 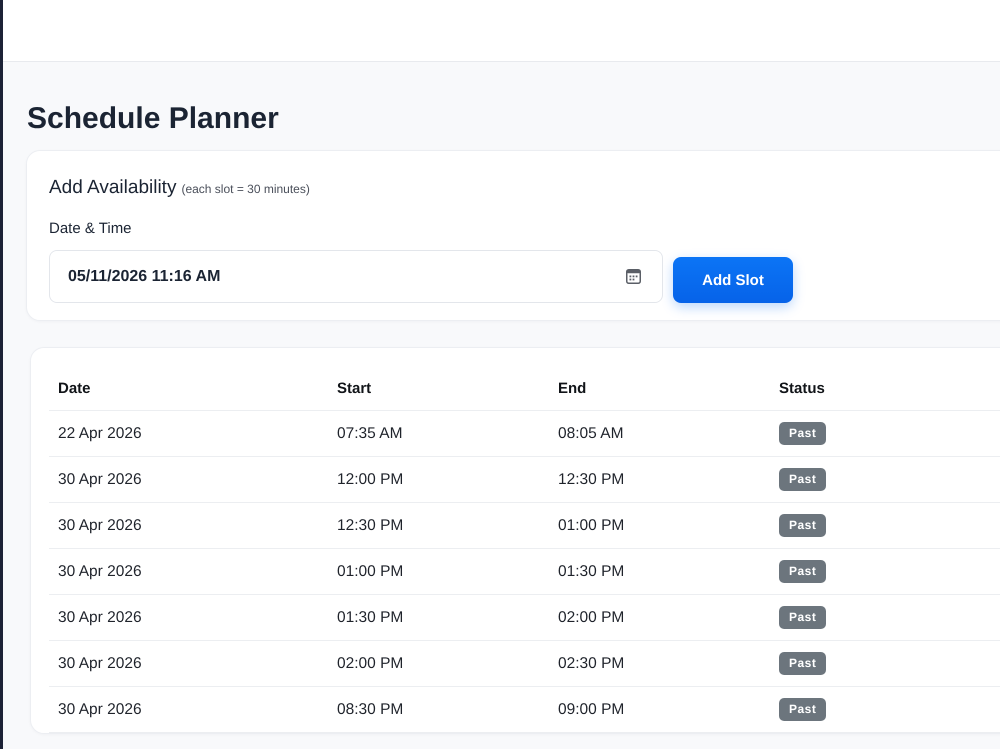 I want to click on end-time-cell: 12:30 PM, so click(x=591, y=479).